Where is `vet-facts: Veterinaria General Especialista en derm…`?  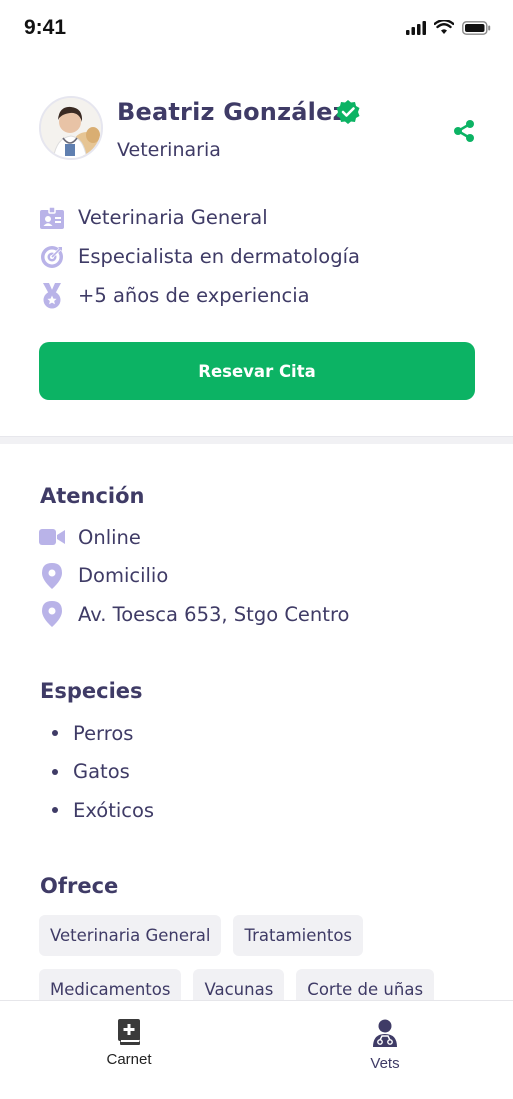
vet-facts: Veterinaria General Especialista en derm… is located at coordinates (259, 256).